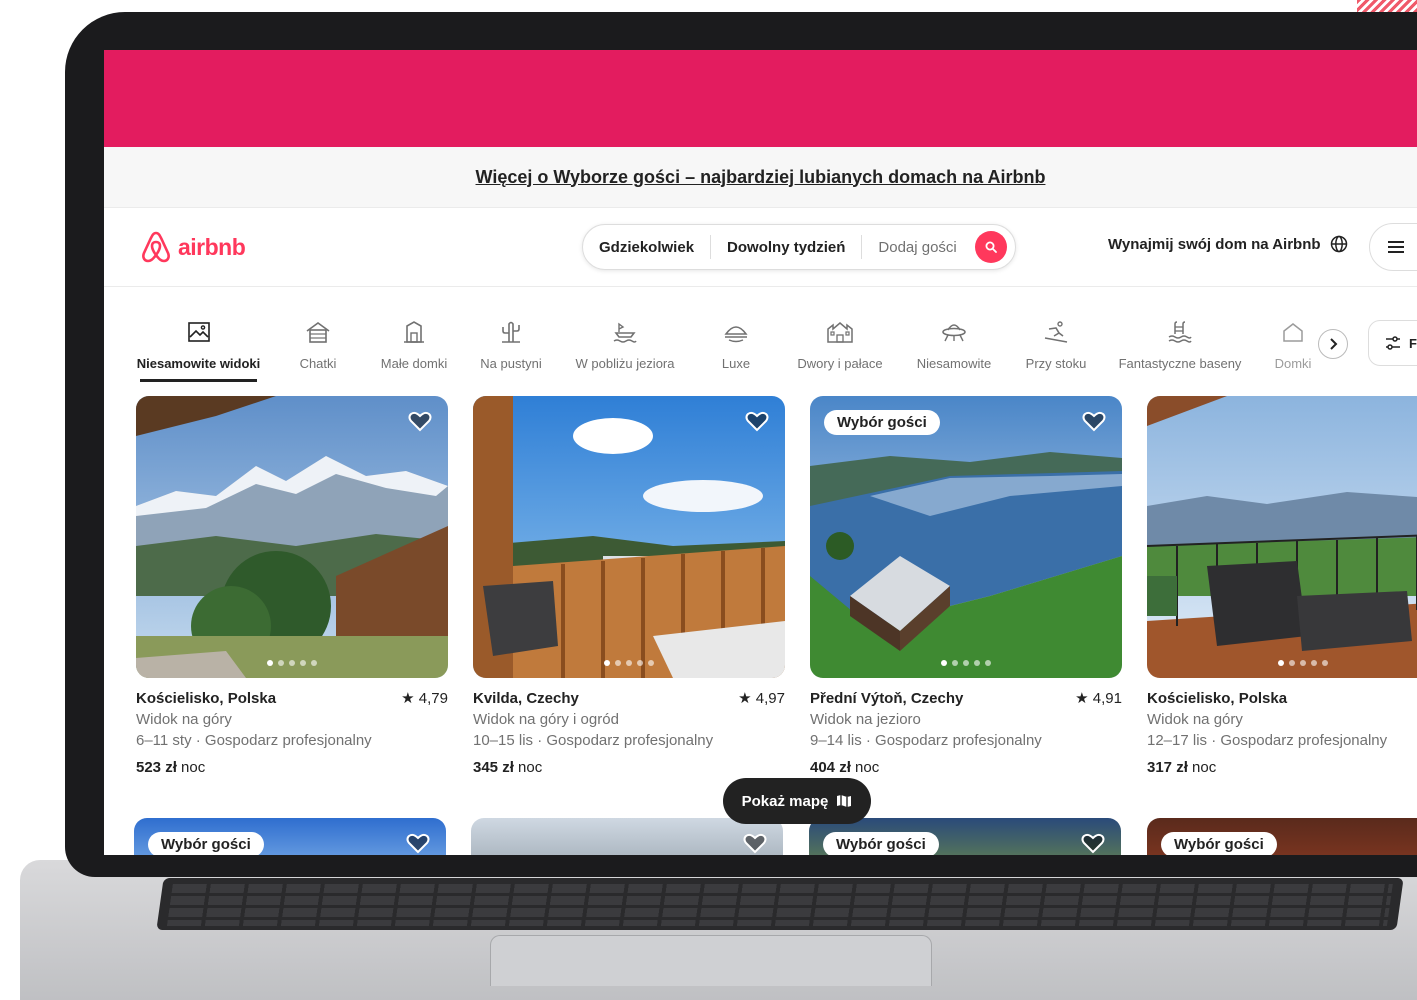  What do you see at coordinates (414, 334) in the screenshot?
I see `category-male-domki: Małe domki` at bounding box center [414, 334].